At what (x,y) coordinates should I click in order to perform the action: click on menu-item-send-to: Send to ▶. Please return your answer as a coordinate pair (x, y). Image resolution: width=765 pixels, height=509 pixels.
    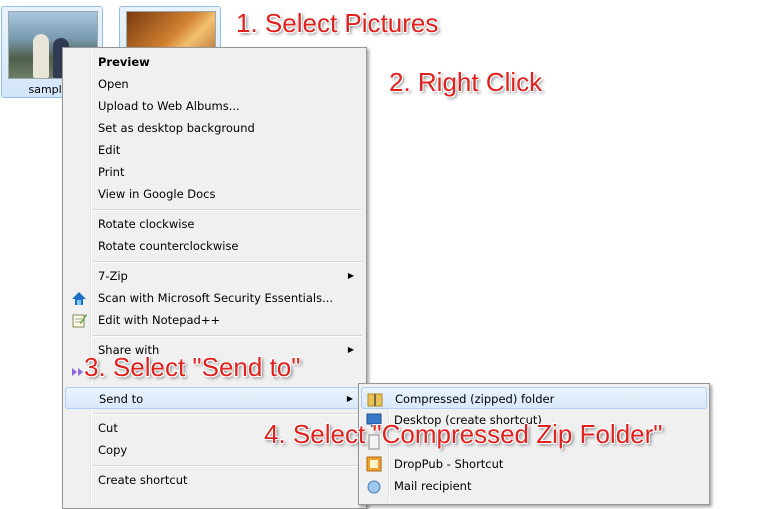
    Looking at the image, I should click on (214, 398).